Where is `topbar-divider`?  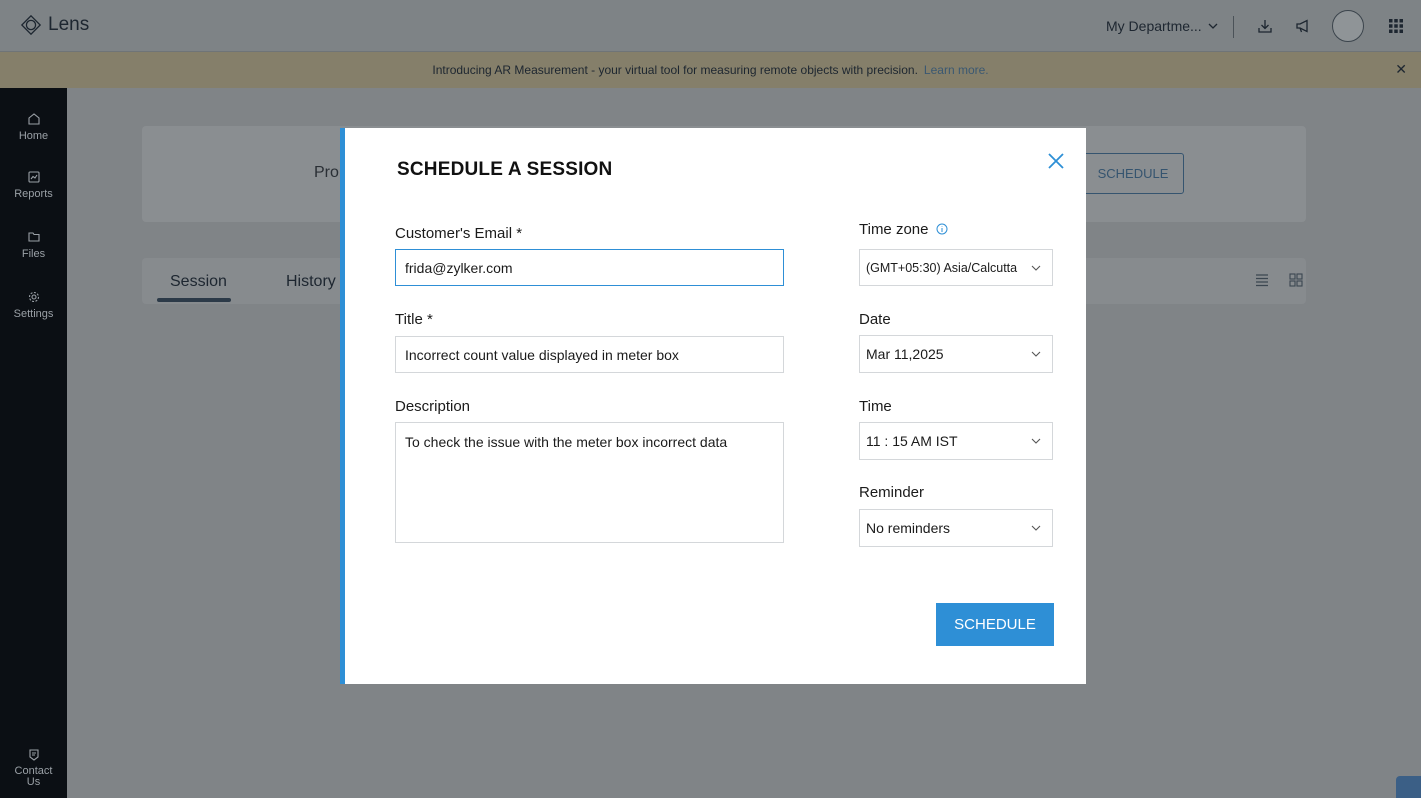
topbar-divider is located at coordinates (1233, 27).